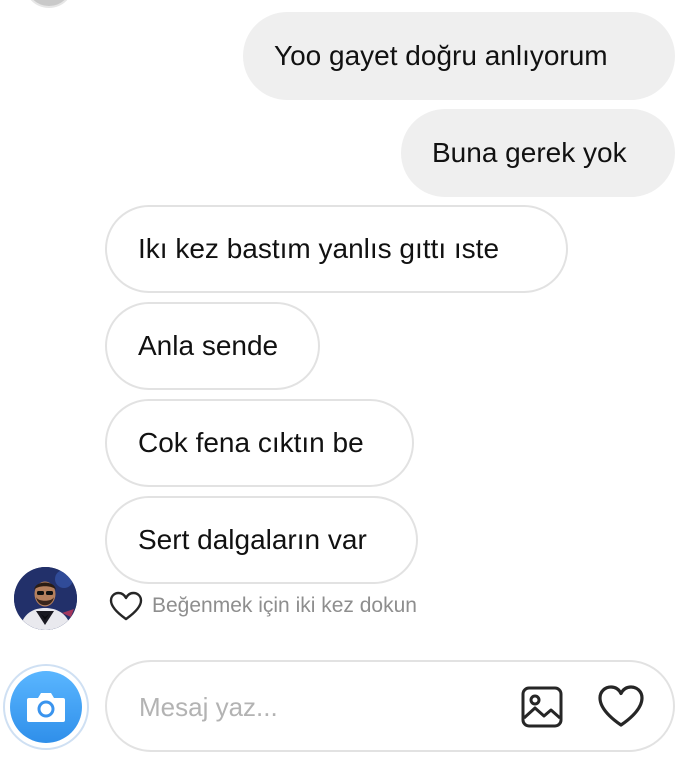 Image resolution: width=690 pixels, height=769 pixels. What do you see at coordinates (49, 4) in the screenshot?
I see `previous-sender-avatar` at bounding box center [49, 4].